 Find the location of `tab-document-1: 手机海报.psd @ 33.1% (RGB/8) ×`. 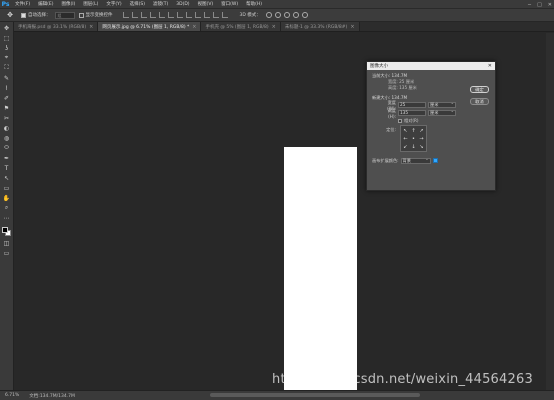

tab-document-1: 手机海报.psd @ 33.1% (RGB/8) × is located at coordinates (56, 26).